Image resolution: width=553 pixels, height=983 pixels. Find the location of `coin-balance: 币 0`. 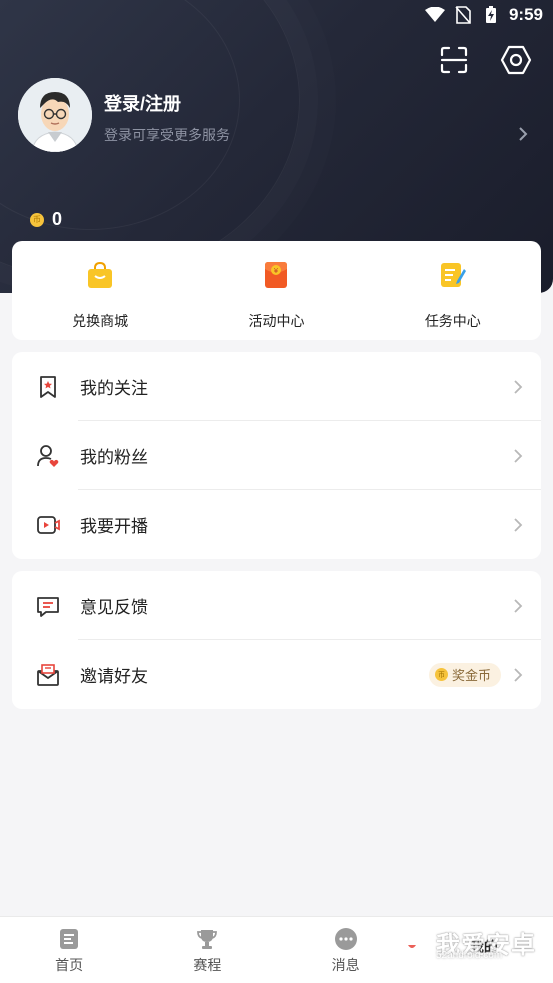

coin-balance: 币 0 is located at coordinates (46, 219).